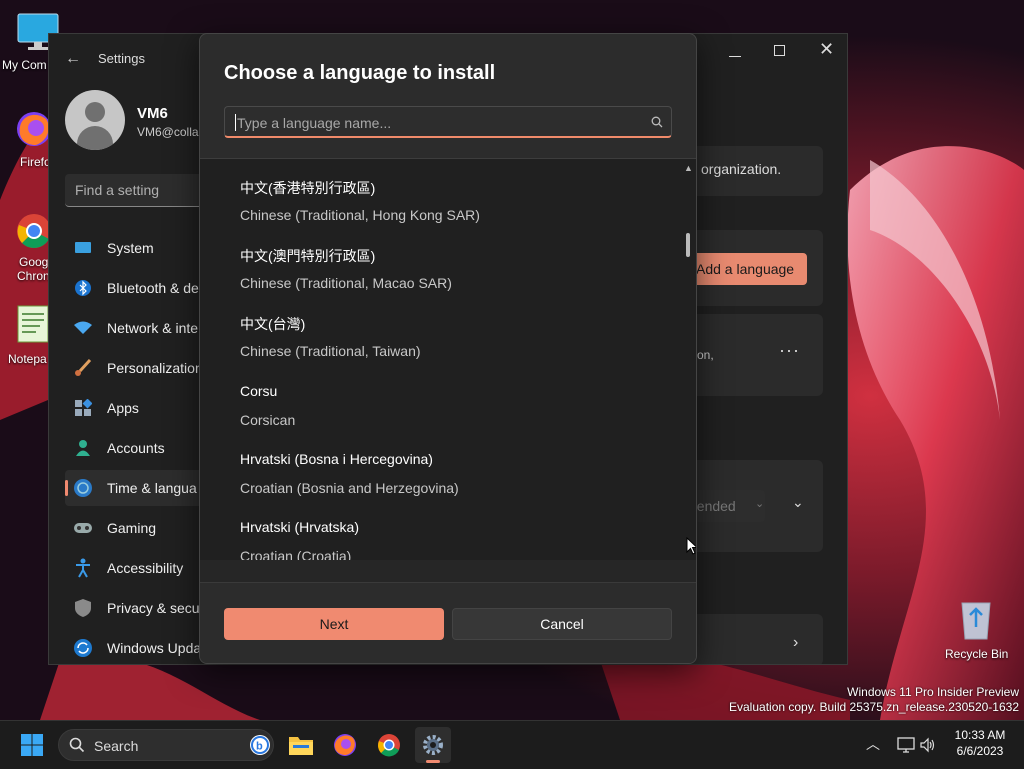 This screenshot has height=769, width=1024. What do you see at coordinates (83, 328) in the screenshot?
I see `network-icon` at bounding box center [83, 328].